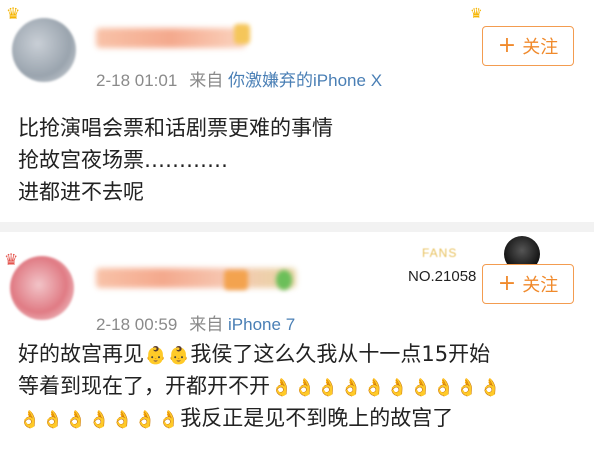 The height and width of the screenshot is (455, 594). I want to click on ok-hand-emoji-row: 👌 👌 👌 👌 👌 👌 👌, so click(99, 418).